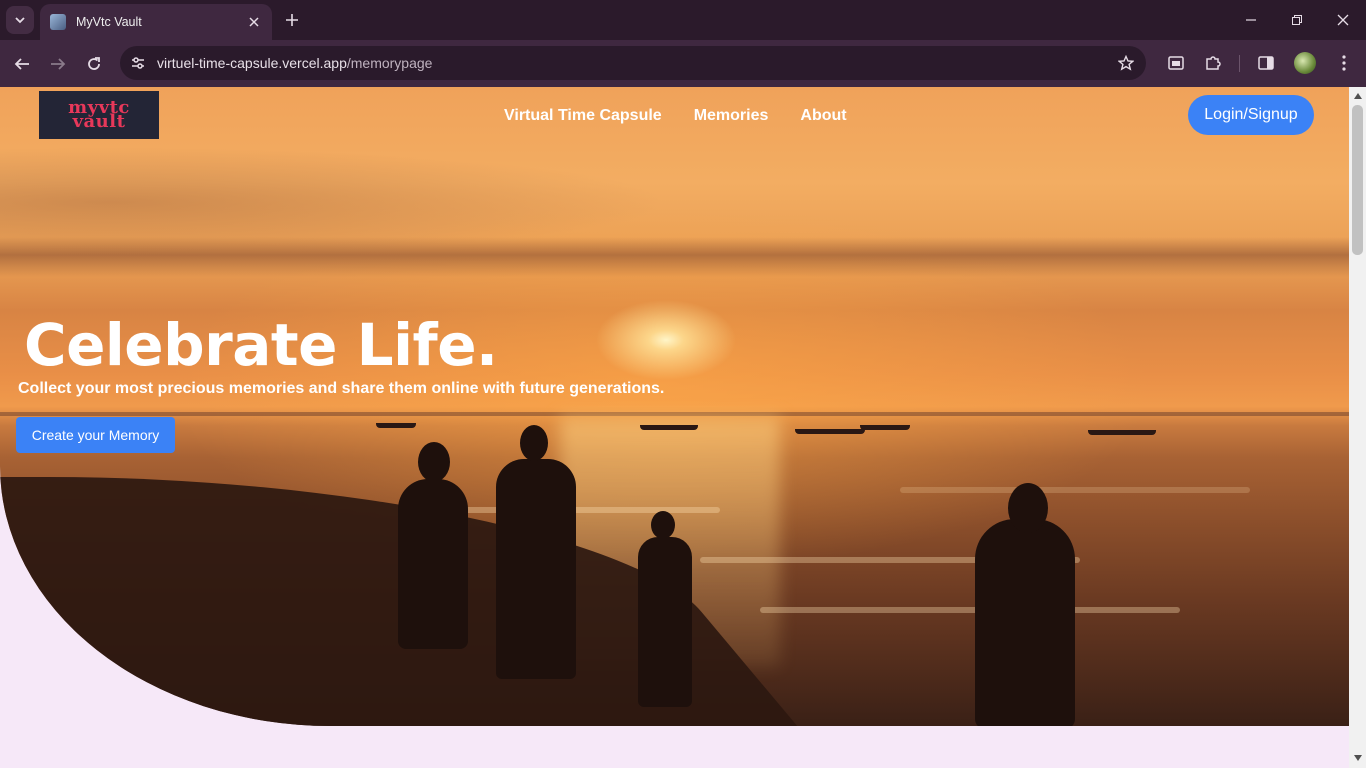 The width and height of the screenshot is (1366, 768). What do you see at coordinates (1357, 427) in the screenshot?
I see `page-scrollbar` at bounding box center [1357, 427].